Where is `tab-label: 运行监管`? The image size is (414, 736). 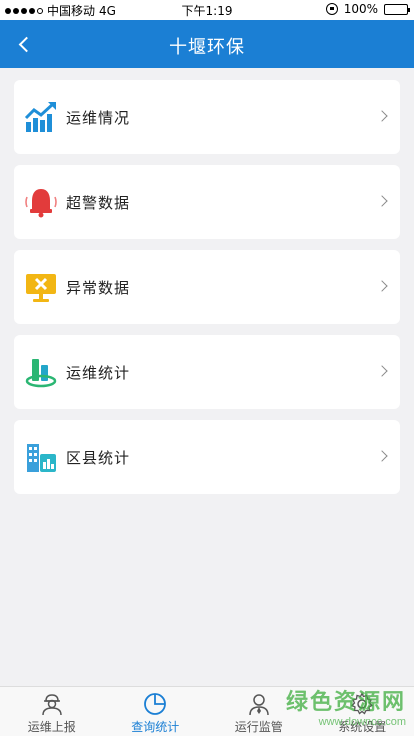
tab-label: 运行监管 is located at coordinates (258, 727).